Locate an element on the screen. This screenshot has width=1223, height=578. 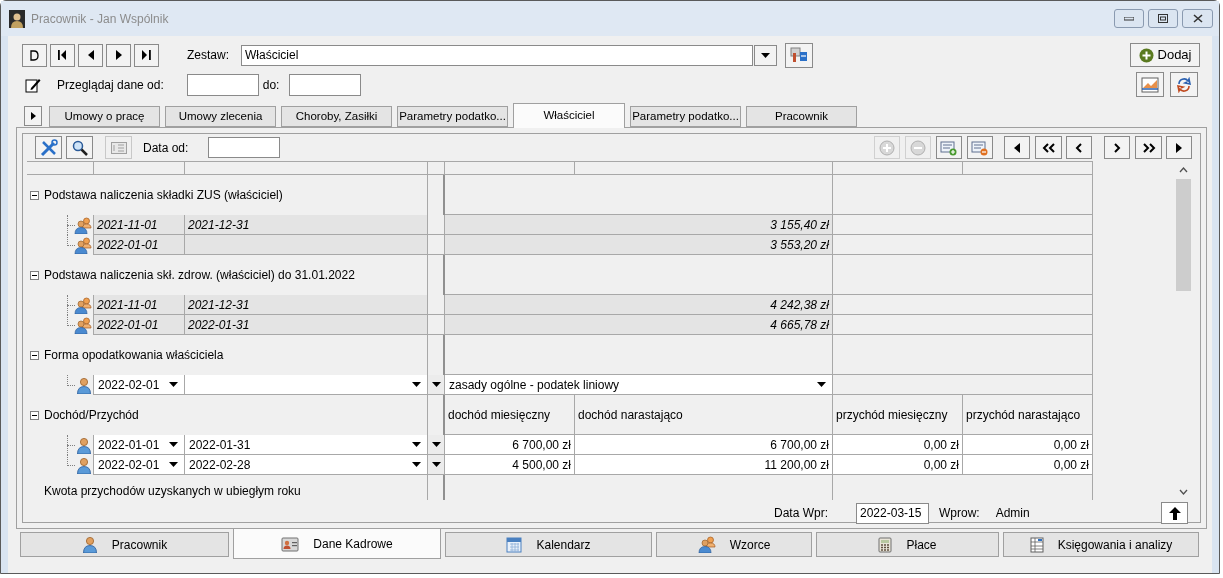
card-add-icon is located at coordinates (949, 147).